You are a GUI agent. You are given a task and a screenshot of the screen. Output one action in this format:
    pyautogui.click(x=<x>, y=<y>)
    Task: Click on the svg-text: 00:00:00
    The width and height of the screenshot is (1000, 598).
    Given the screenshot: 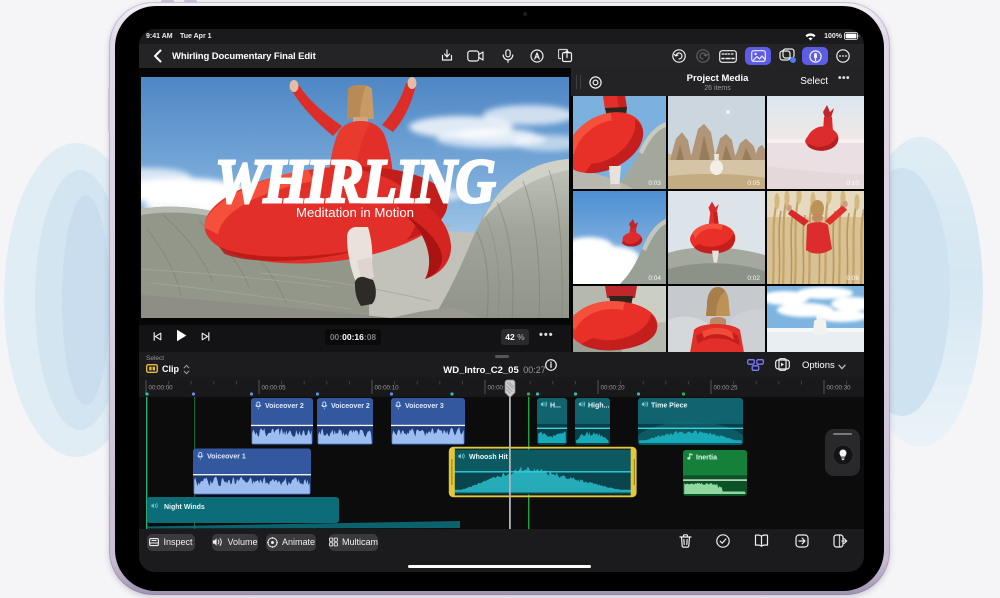 What is the action you would take?
    pyautogui.click(x=161, y=388)
    